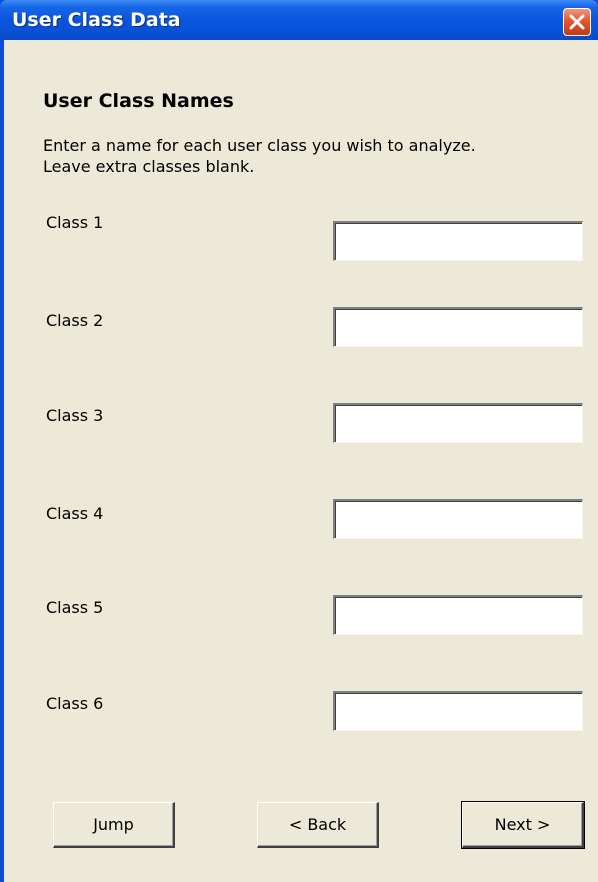  What do you see at coordinates (458, 615) in the screenshot?
I see `class-5-input` at bounding box center [458, 615].